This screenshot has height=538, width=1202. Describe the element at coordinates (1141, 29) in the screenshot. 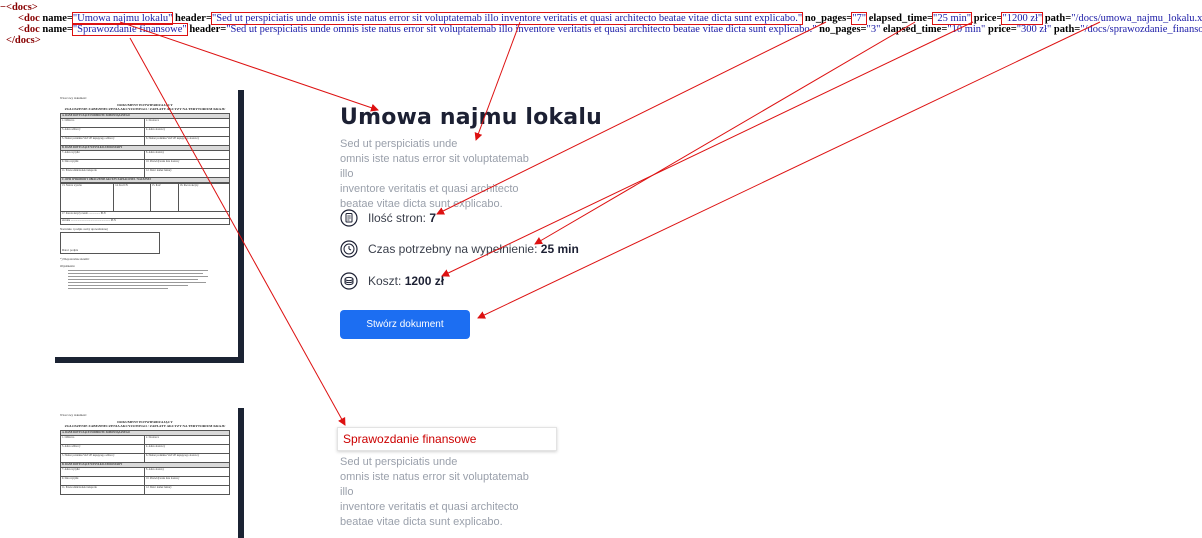

I see `xml-attr-path: "/docs/sprawozdanie_finansowe.xml"` at that location.